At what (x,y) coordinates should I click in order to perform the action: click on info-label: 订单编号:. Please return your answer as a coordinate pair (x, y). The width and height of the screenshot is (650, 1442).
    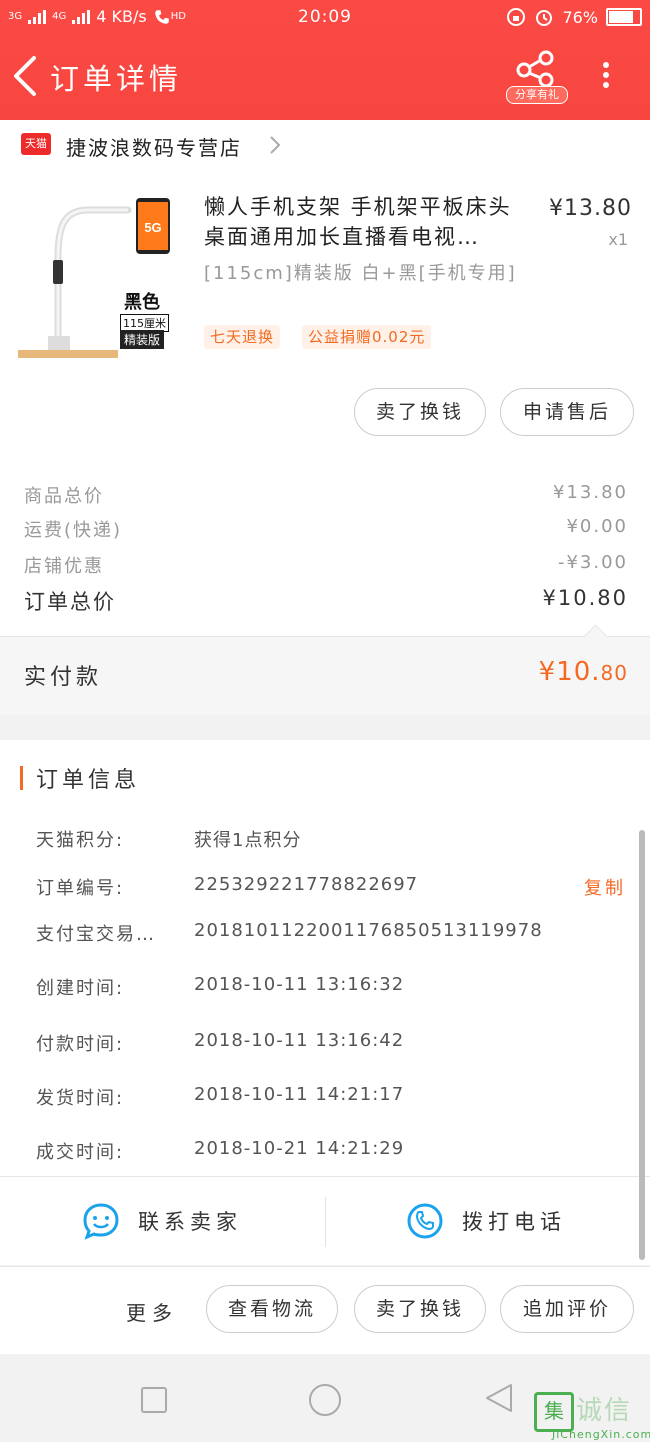
    Looking at the image, I should click on (80, 888).